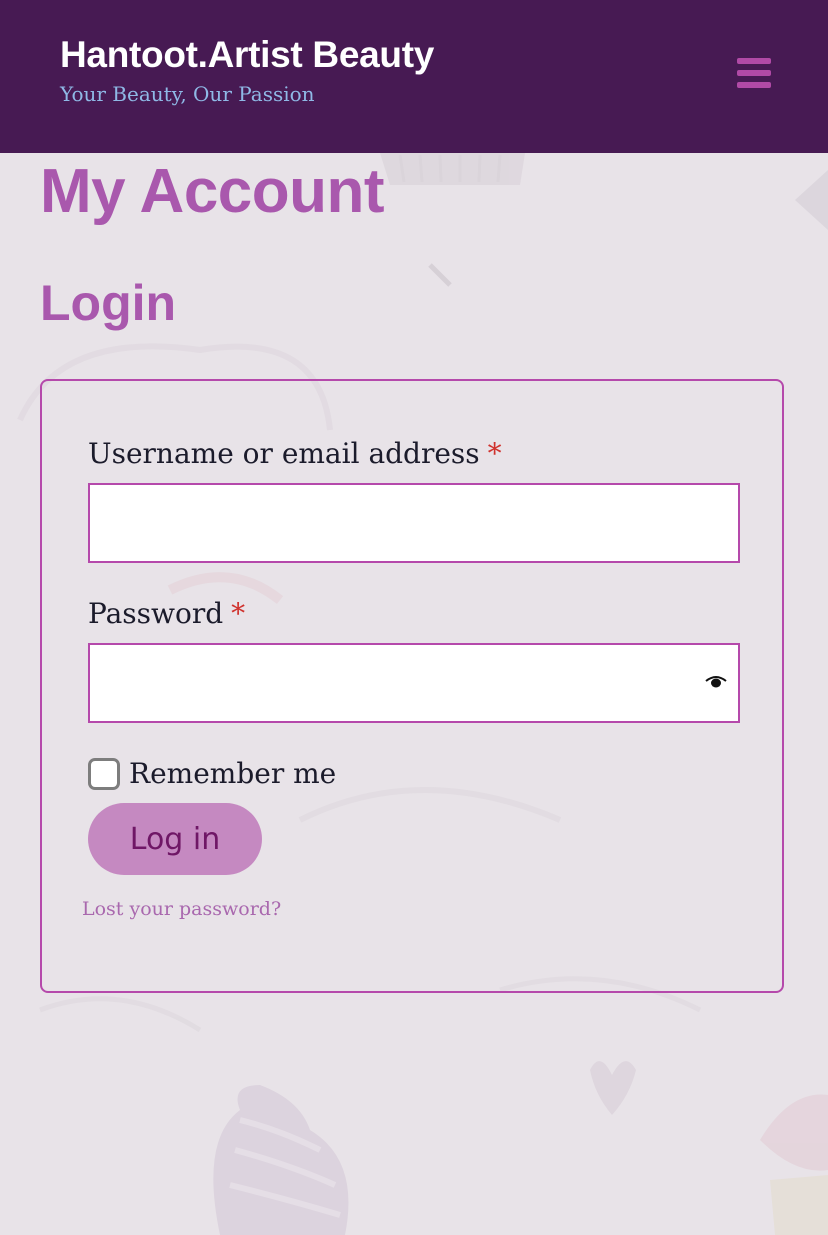  What do you see at coordinates (754, 73) in the screenshot?
I see `hamburger-menu-icon` at bounding box center [754, 73].